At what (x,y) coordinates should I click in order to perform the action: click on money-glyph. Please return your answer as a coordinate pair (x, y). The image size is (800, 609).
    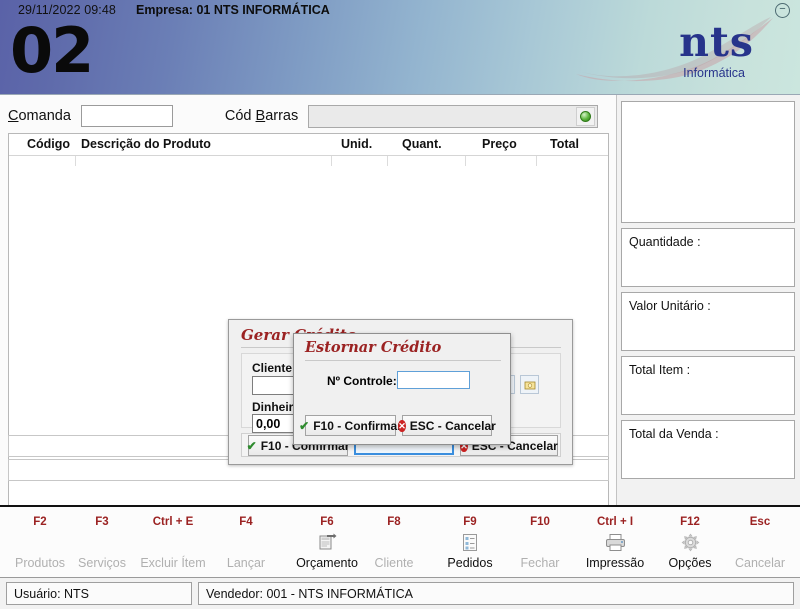
    Looking at the image, I should click on (529, 385).